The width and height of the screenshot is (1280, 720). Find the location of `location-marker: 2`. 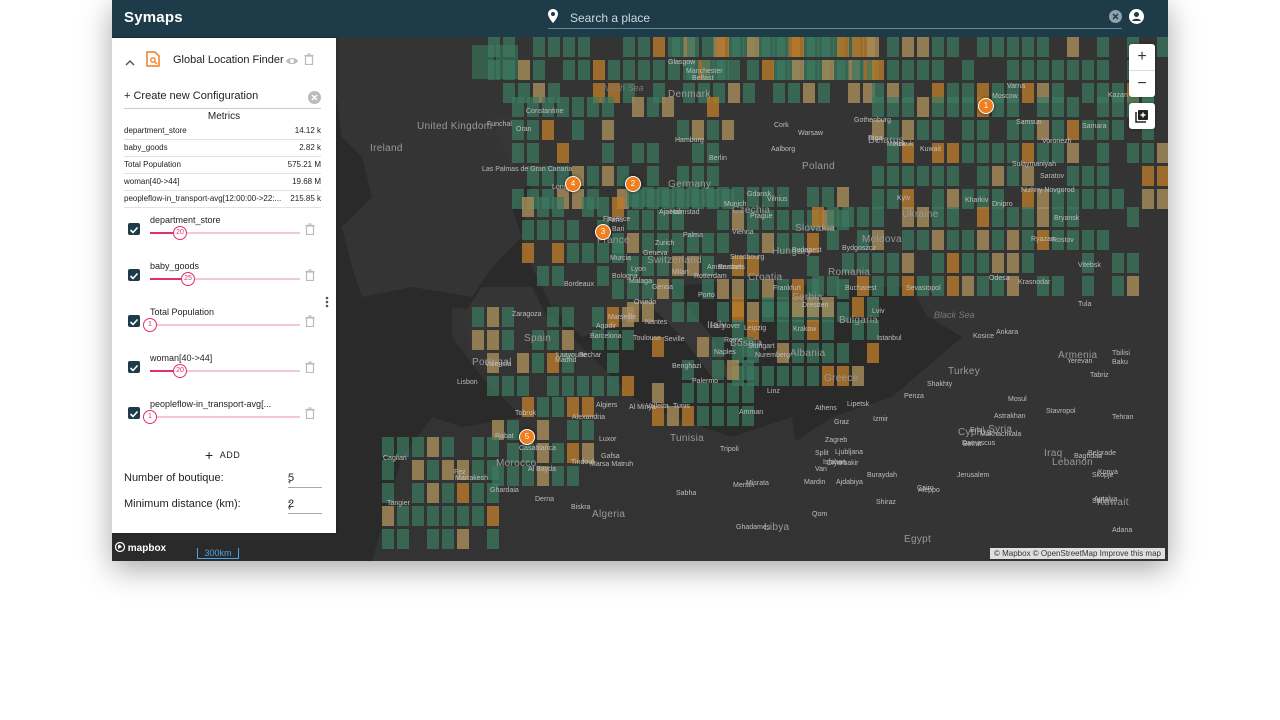

location-marker: 2 is located at coordinates (633, 184).